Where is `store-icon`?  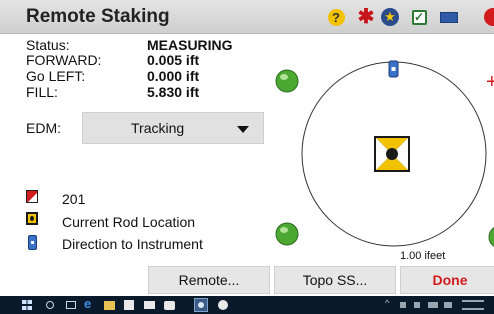 store-icon is located at coordinates (129, 305).